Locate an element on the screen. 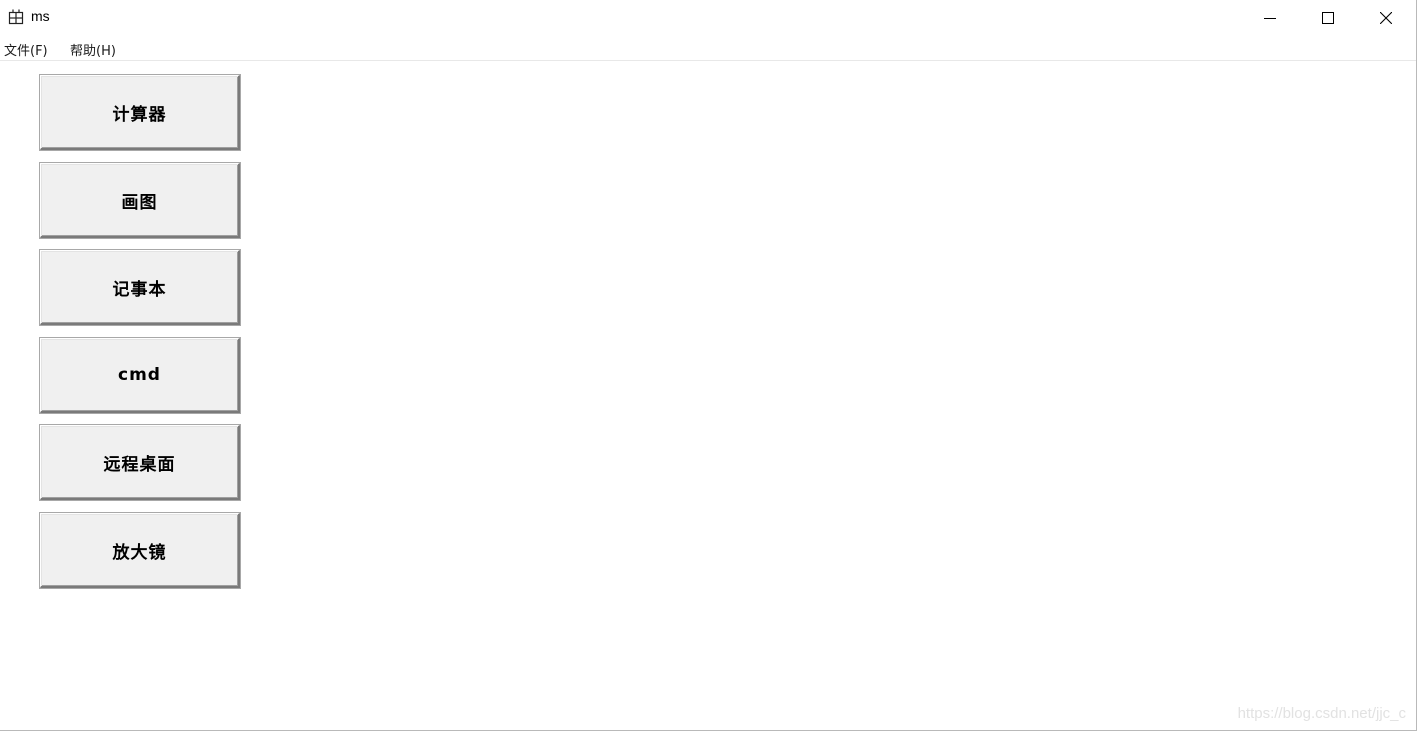  minimize-icon is located at coordinates (1270, 18).